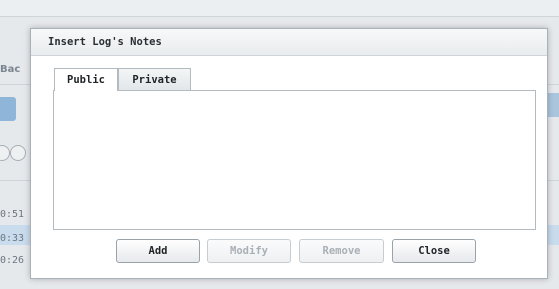 This screenshot has width=559, height=289. Describe the element at coordinates (341, 251) in the screenshot. I see `remove-button: Remove` at that location.